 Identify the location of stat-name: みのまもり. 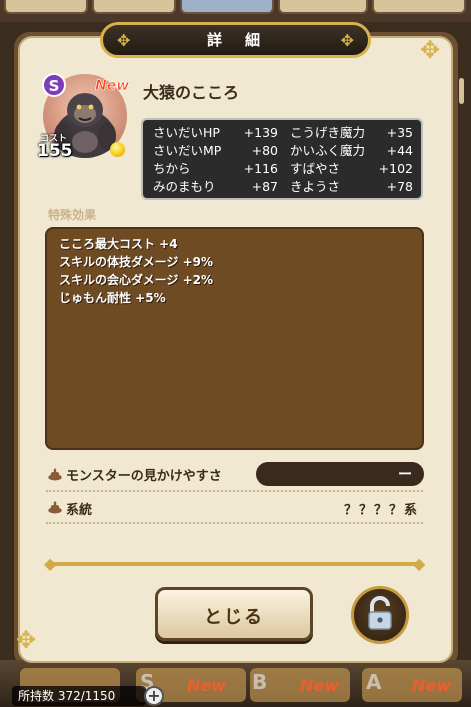
(184, 186).